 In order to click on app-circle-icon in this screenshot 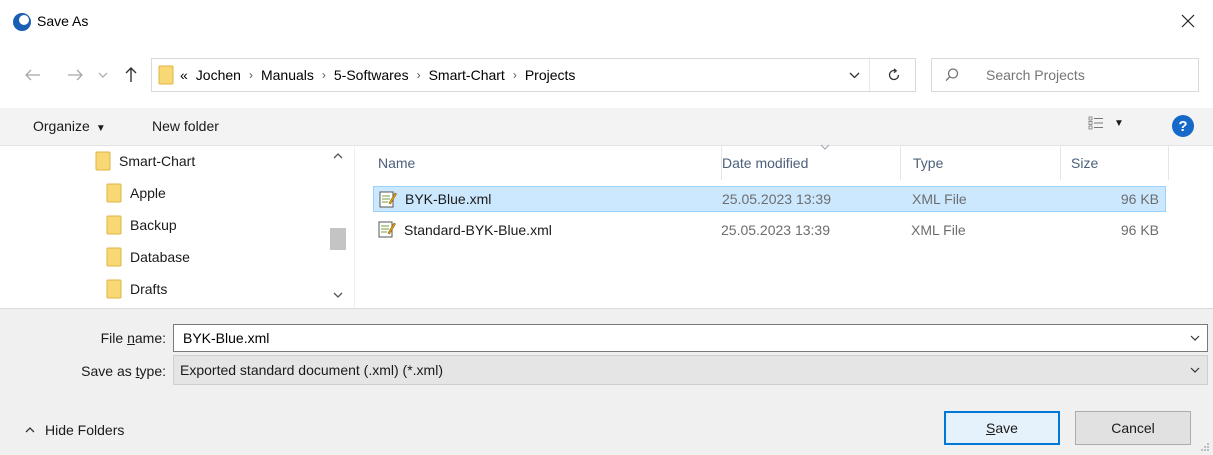, I will do `click(22, 22)`.